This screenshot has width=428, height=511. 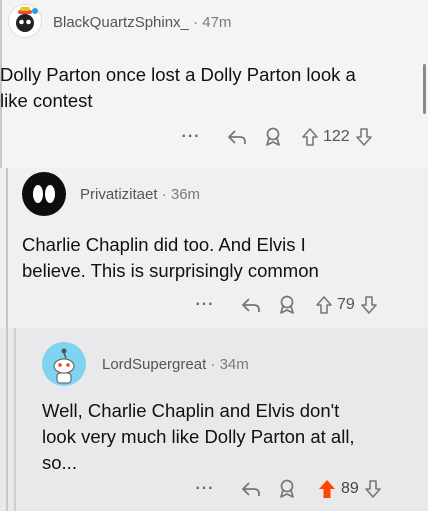 What do you see at coordinates (229, 364) in the screenshot?
I see `timestamp: · 34m` at bounding box center [229, 364].